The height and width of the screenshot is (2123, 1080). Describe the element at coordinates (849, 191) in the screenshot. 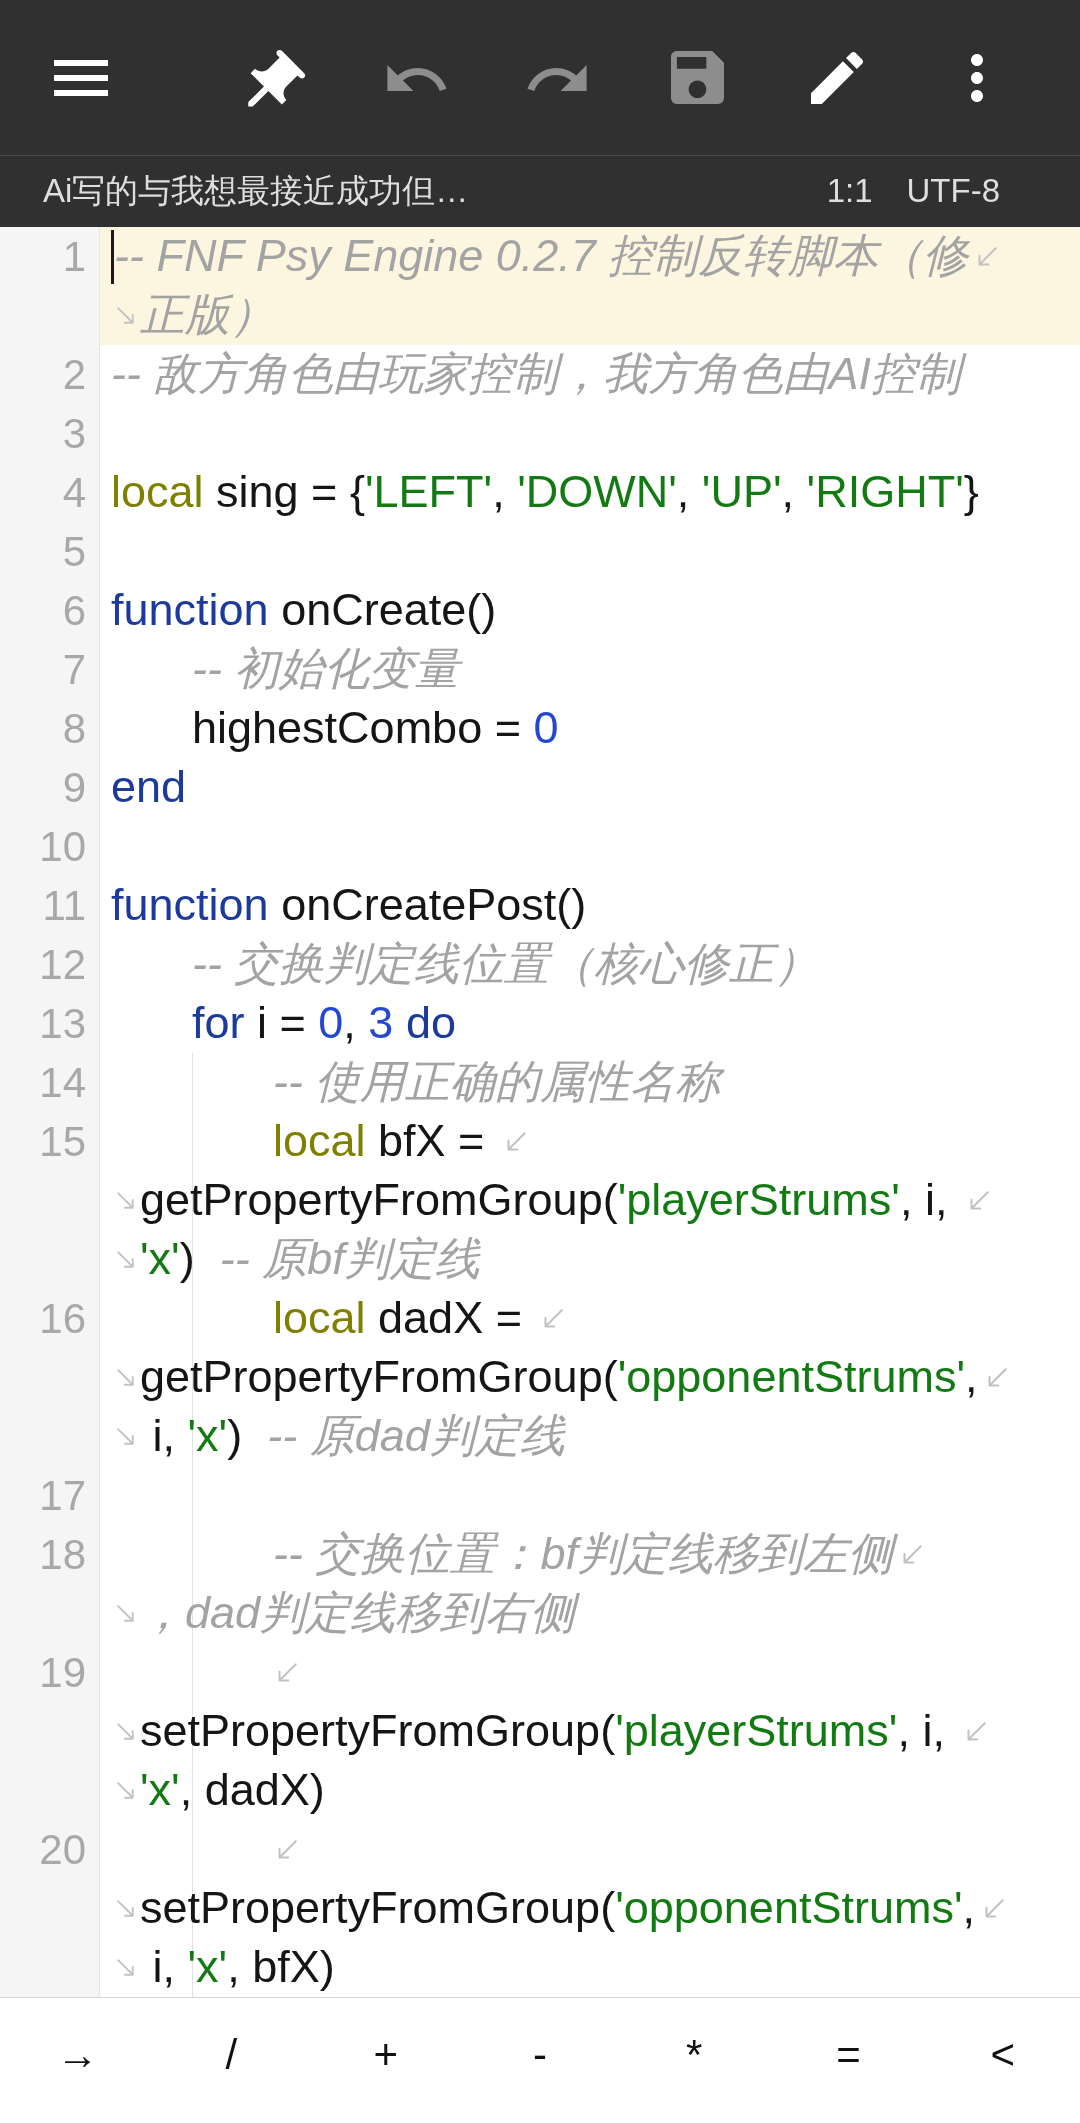

I see `cursor-position: 1:1` at that location.